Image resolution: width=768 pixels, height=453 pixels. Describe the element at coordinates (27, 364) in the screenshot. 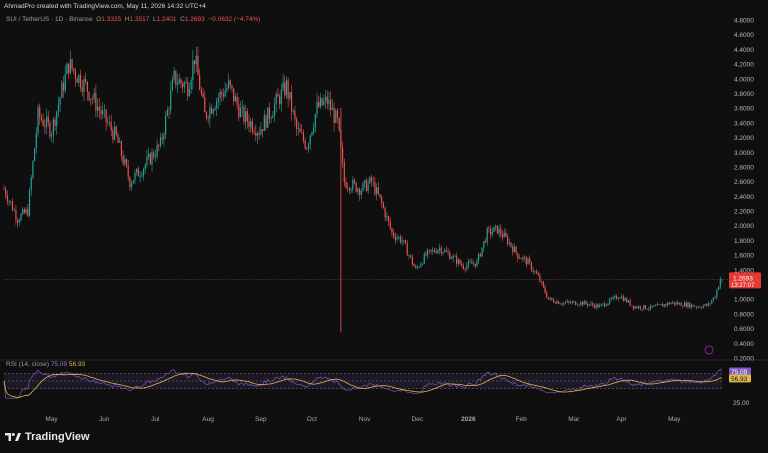

I see `rsi-legend-prefix: RSI (14, close)` at that location.